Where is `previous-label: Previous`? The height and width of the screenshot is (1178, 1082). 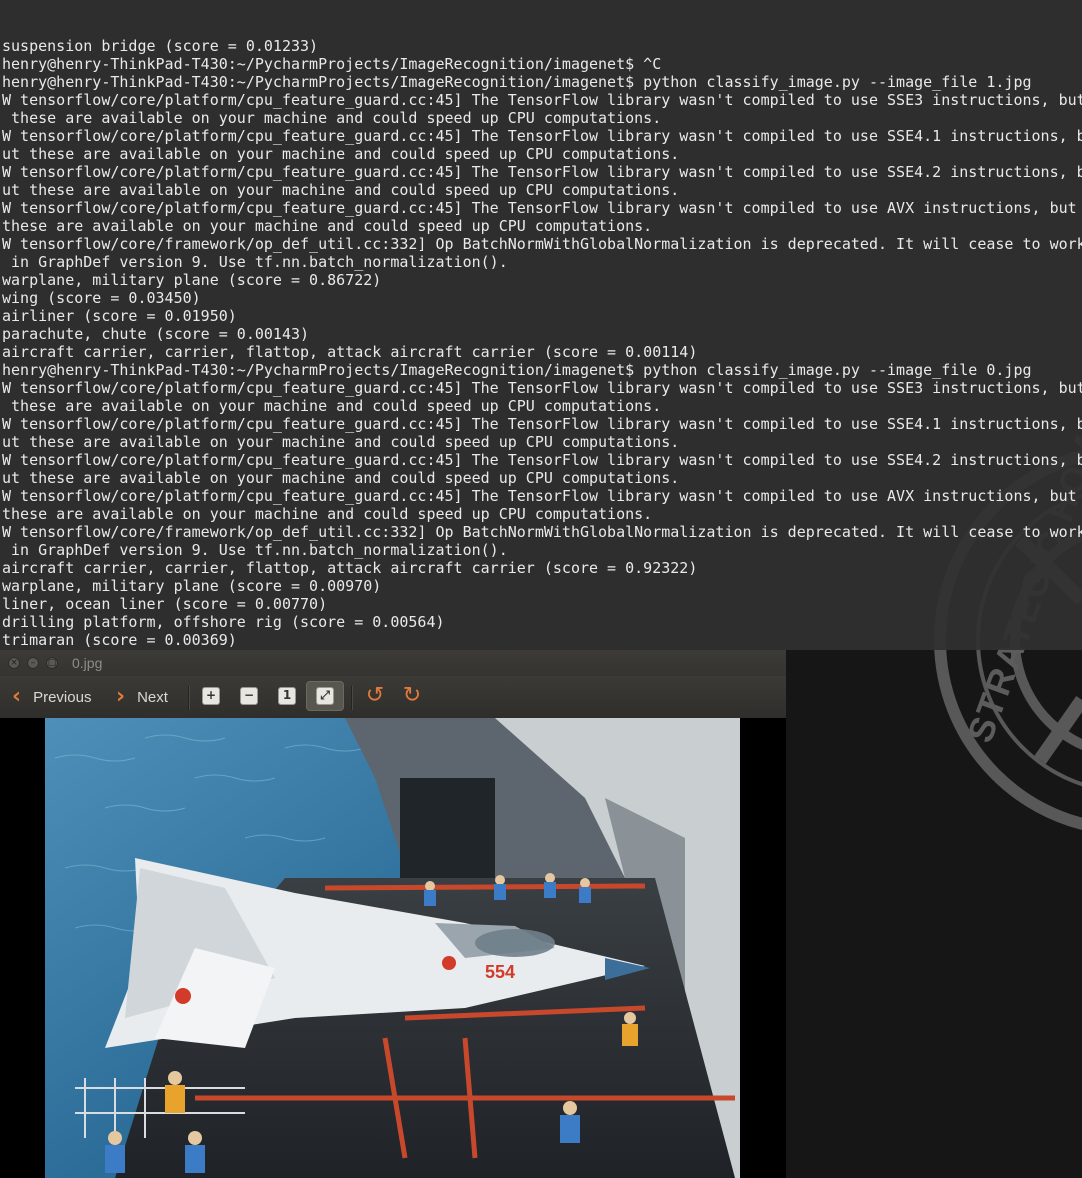
previous-label: Previous is located at coordinates (62, 697).